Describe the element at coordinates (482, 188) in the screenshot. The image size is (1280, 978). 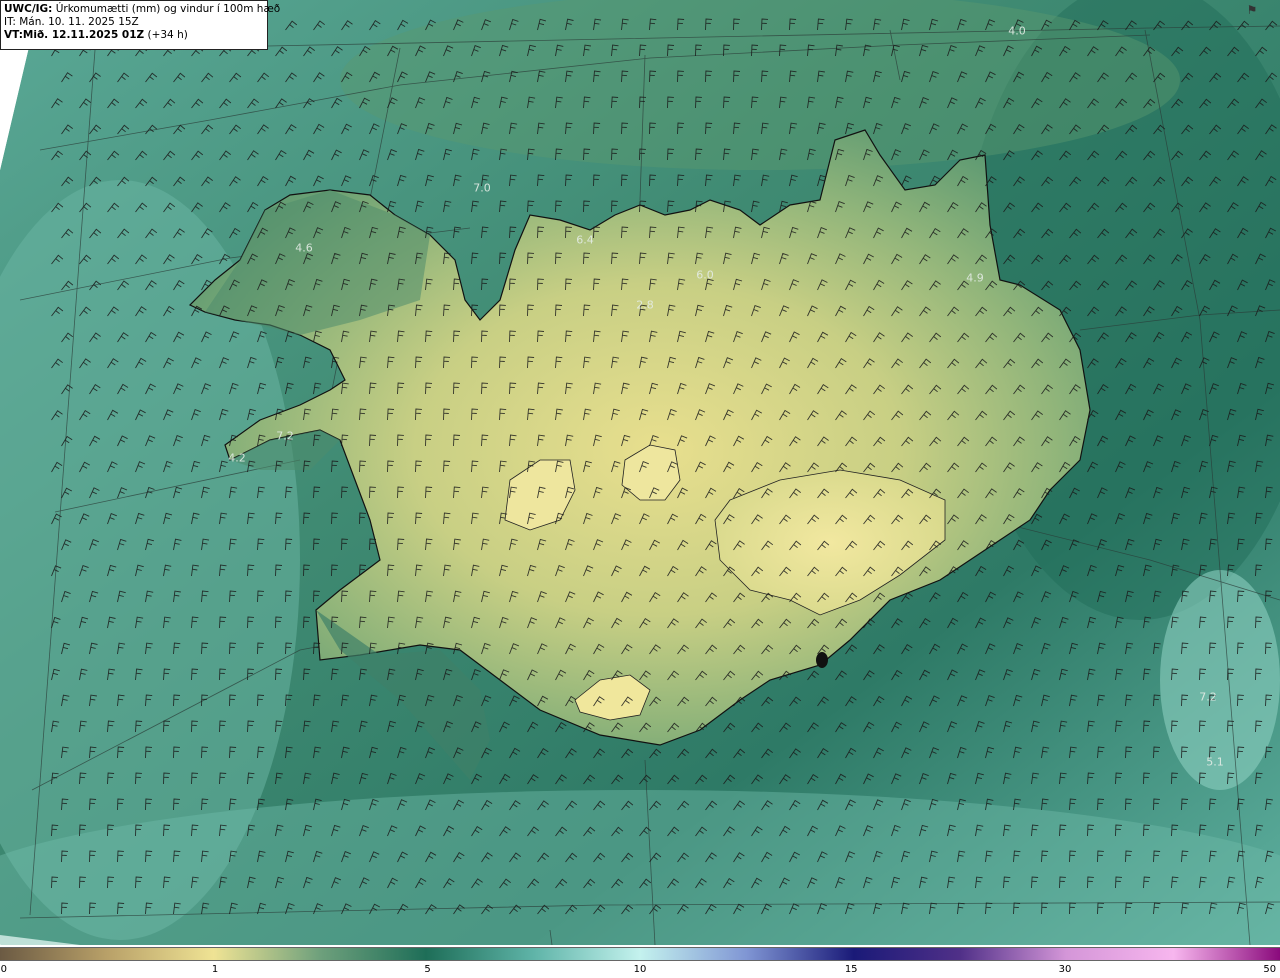
I see `precip-value-label: 7.0` at that location.